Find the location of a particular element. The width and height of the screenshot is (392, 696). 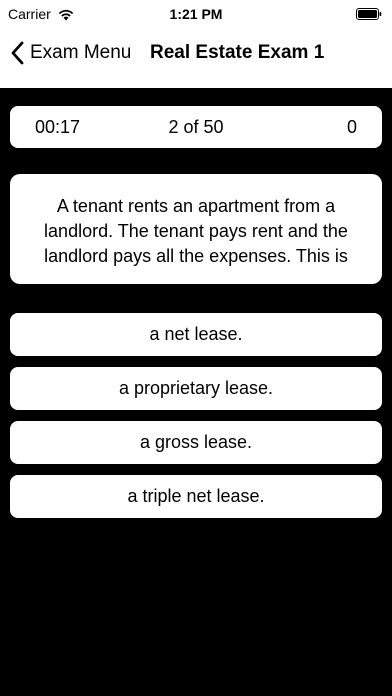

stats-card: 00:17 2 of 50 0 is located at coordinates (196, 127).